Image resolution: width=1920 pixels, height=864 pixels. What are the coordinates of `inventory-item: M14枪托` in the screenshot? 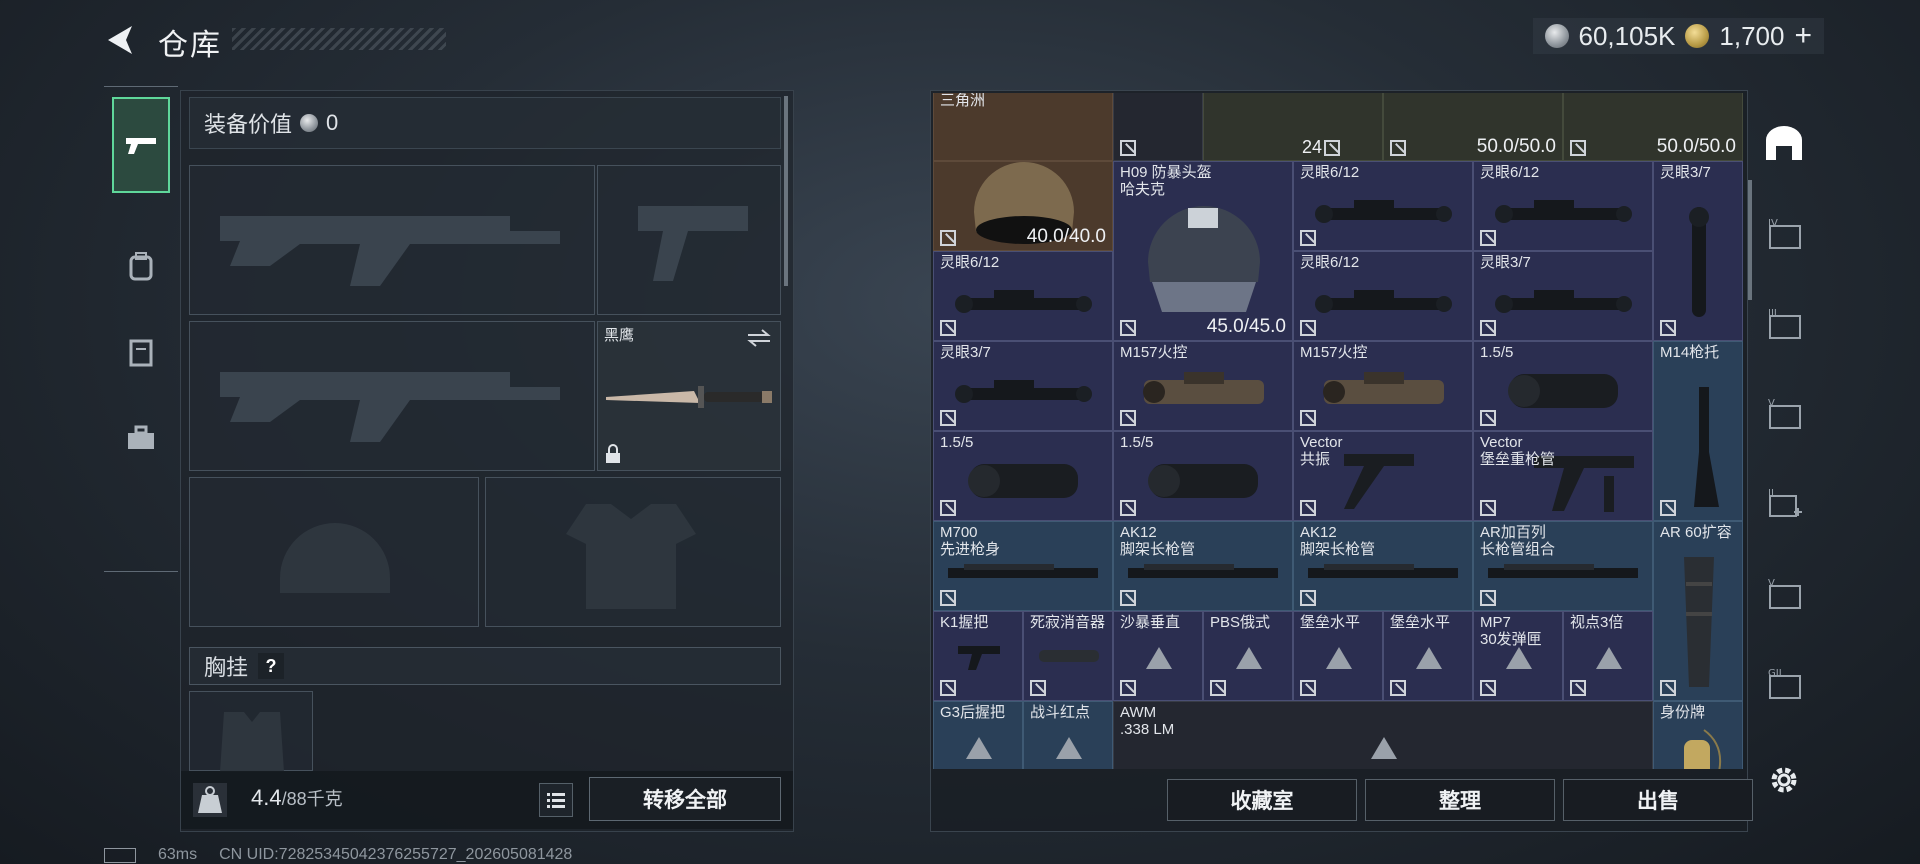 It's located at (1698, 431).